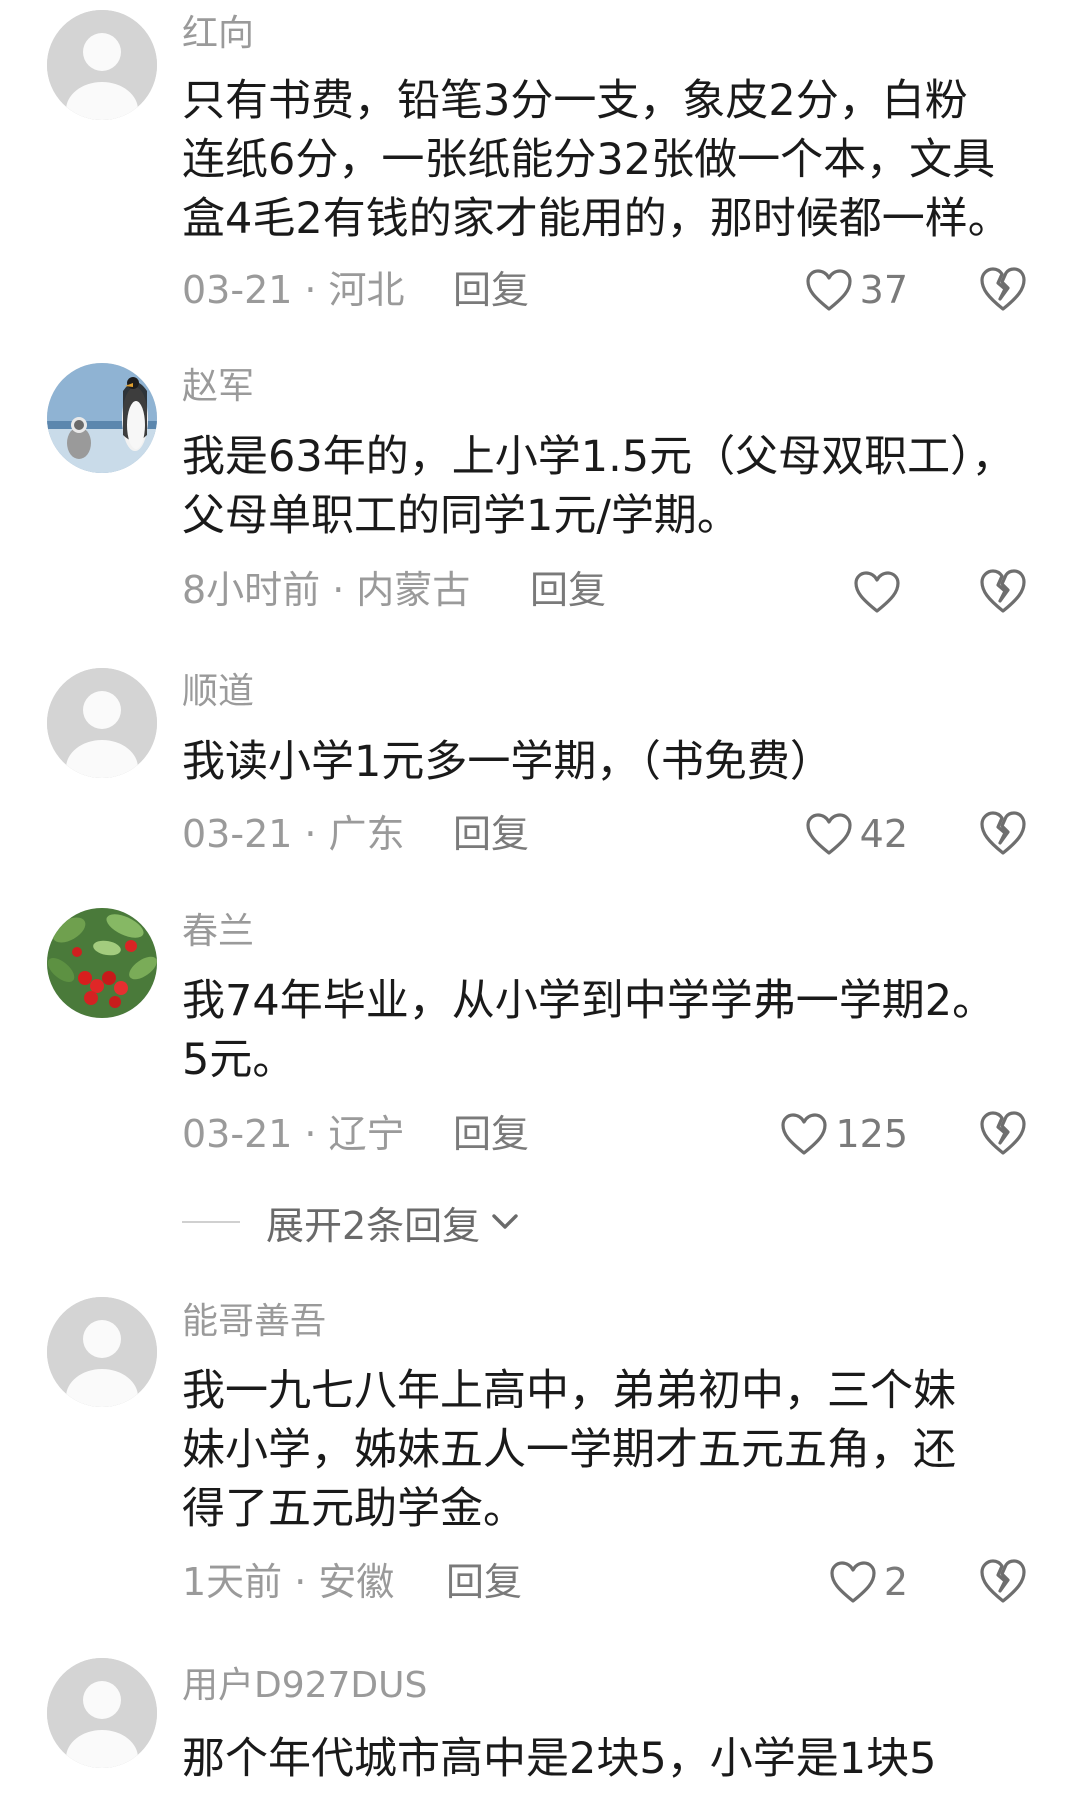 The width and height of the screenshot is (1080, 1814). I want to click on username: 红向, so click(218, 34).